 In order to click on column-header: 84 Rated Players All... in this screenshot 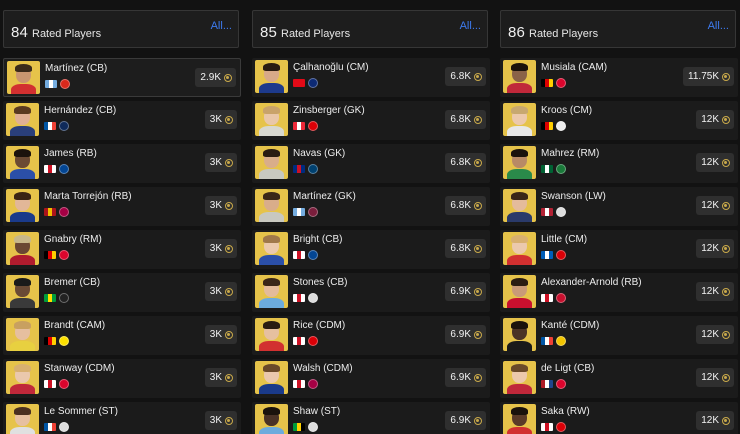, I will do `click(121, 29)`.